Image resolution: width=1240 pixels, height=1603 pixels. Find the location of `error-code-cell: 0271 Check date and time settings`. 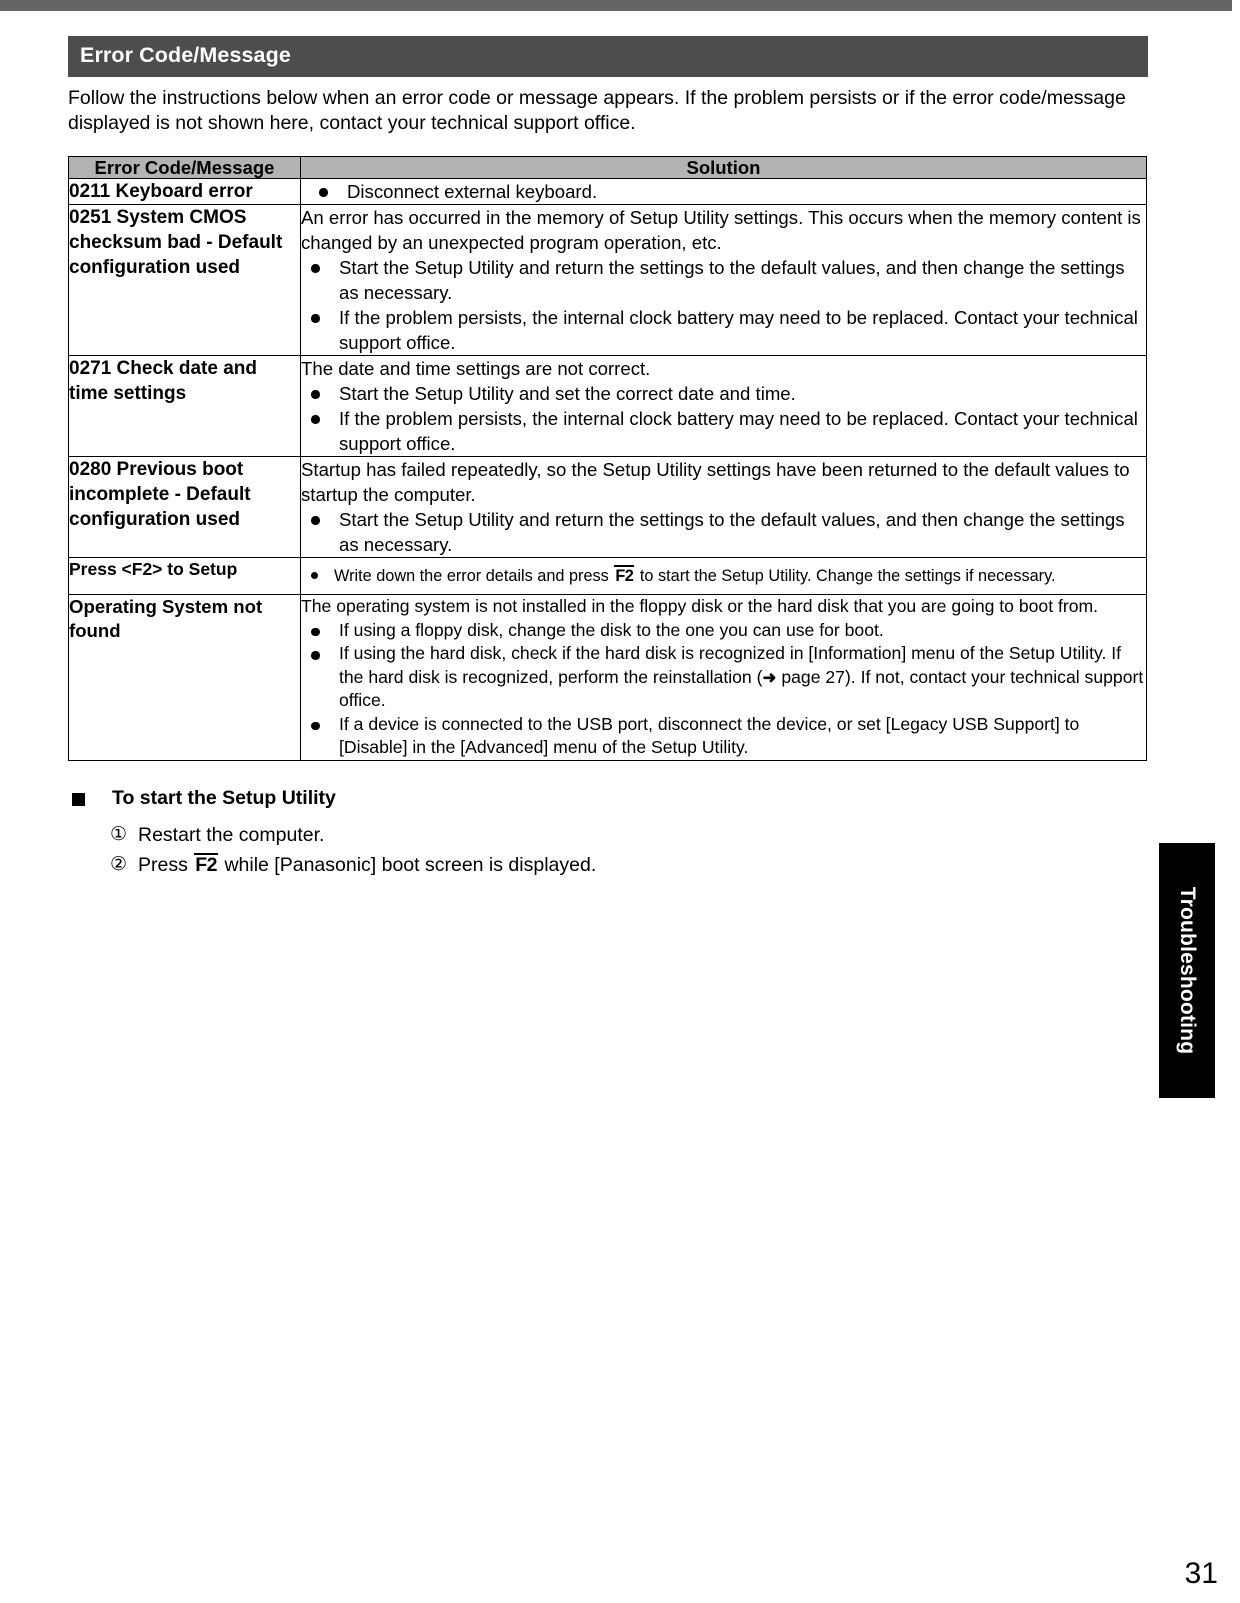

error-code-cell: 0271 Check date and time settings is located at coordinates (184, 406).